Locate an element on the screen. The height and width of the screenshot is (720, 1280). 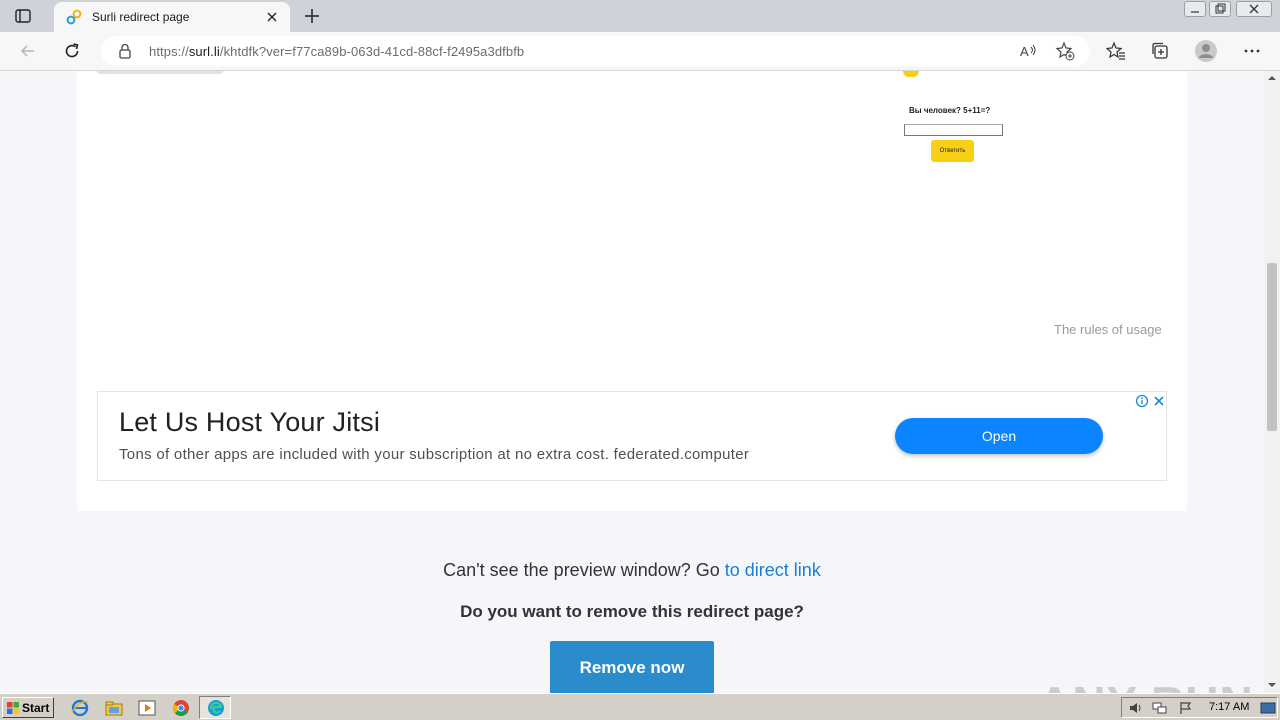
rules-link: The rules of usage is located at coordinates (1108, 329).